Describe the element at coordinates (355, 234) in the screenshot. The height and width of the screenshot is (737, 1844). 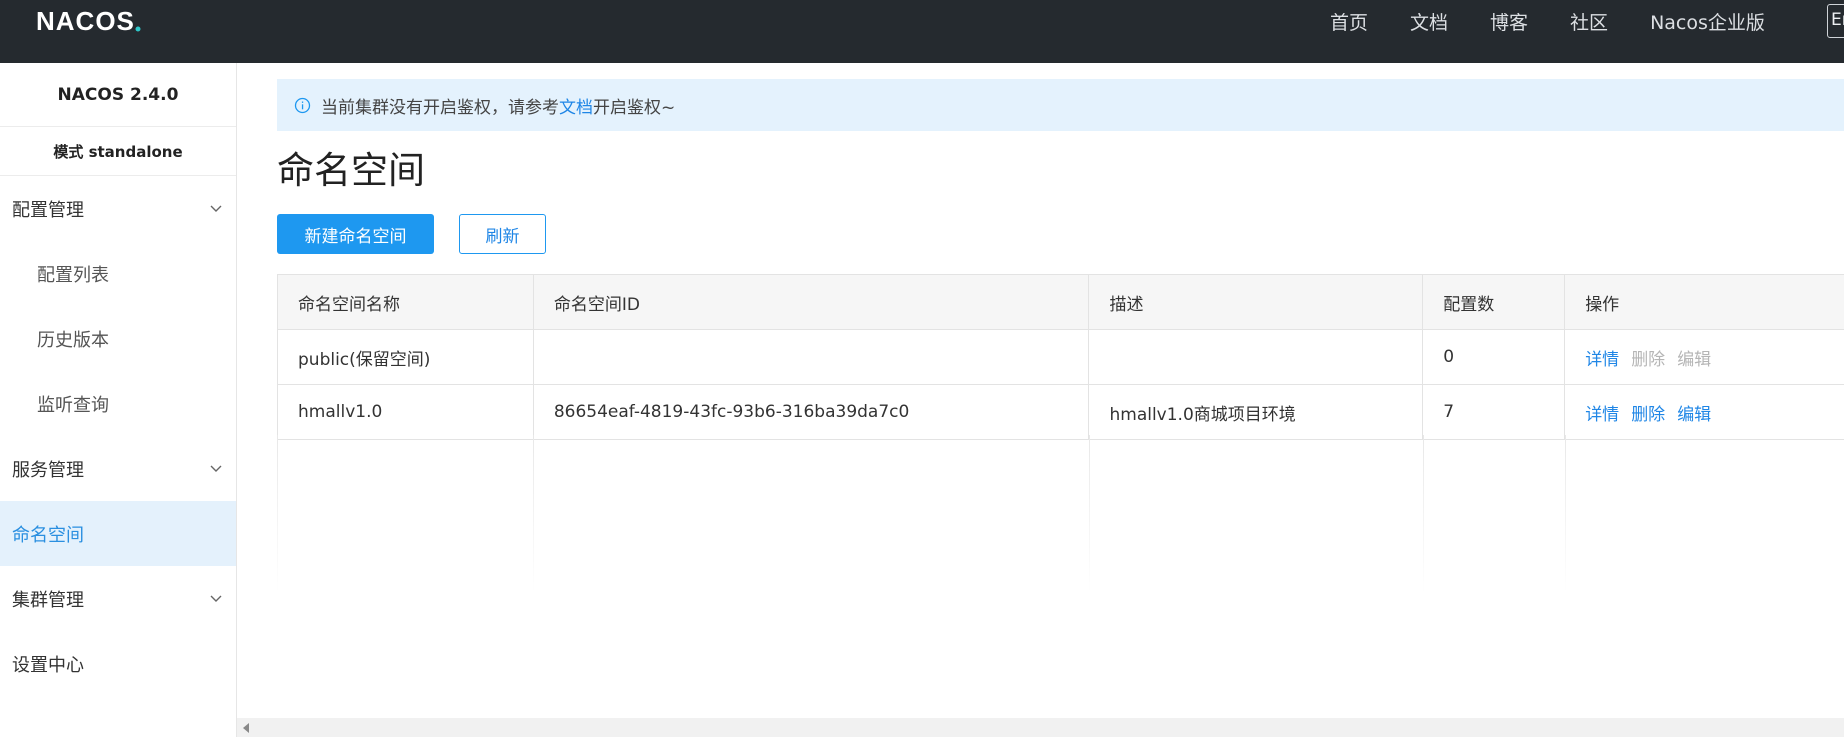
I see `new-namespace-button: 新建命名空间` at that location.